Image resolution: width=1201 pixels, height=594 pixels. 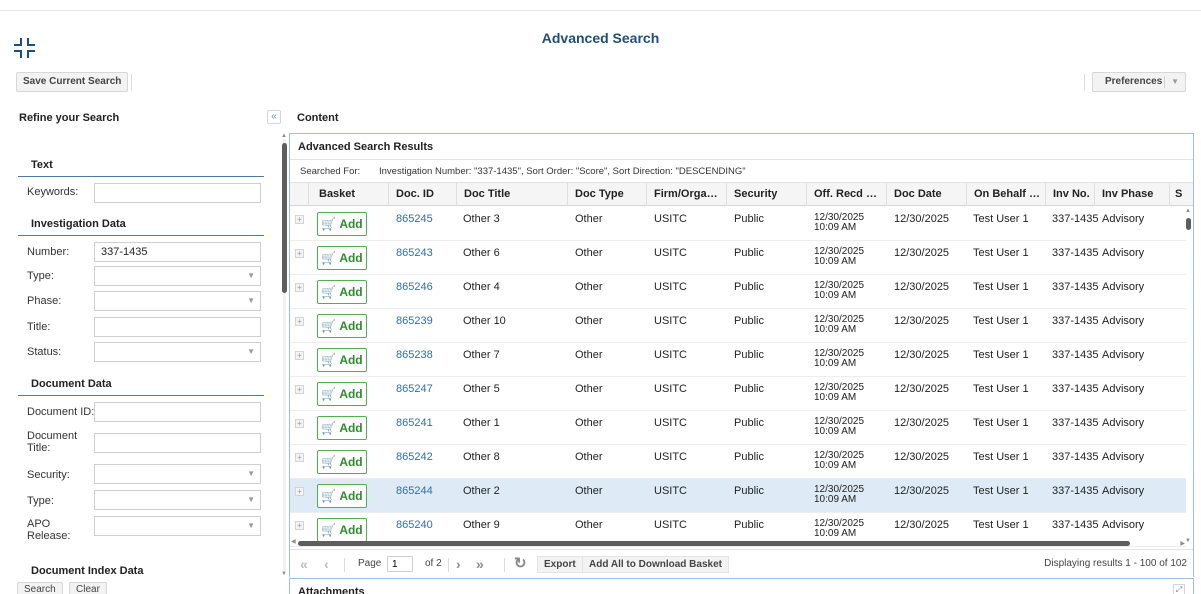 I want to click on left-panel-scrollbar: ▲ ▼, so click(x=284, y=355).